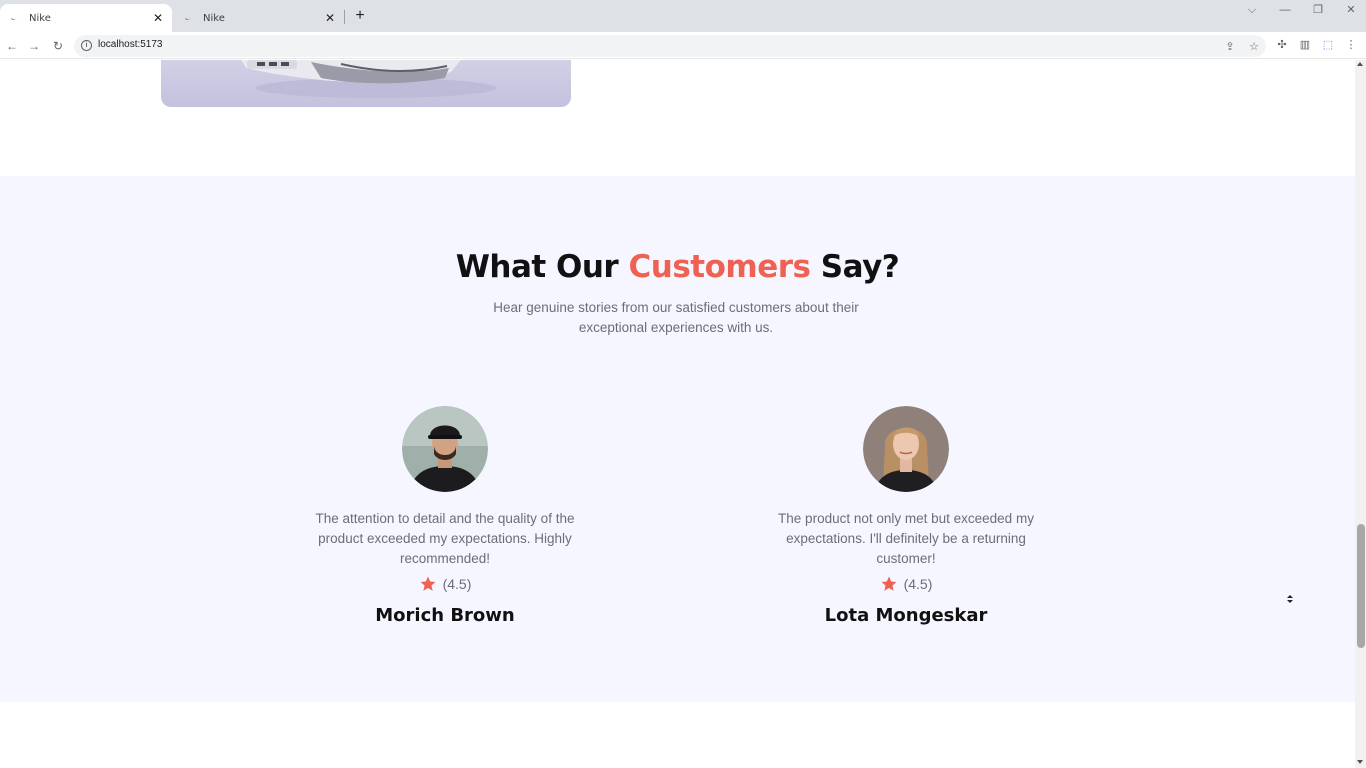 The width and height of the screenshot is (1366, 768). Describe the element at coordinates (1361, 586) in the screenshot. I see `scrollbar-thumb` at that location.